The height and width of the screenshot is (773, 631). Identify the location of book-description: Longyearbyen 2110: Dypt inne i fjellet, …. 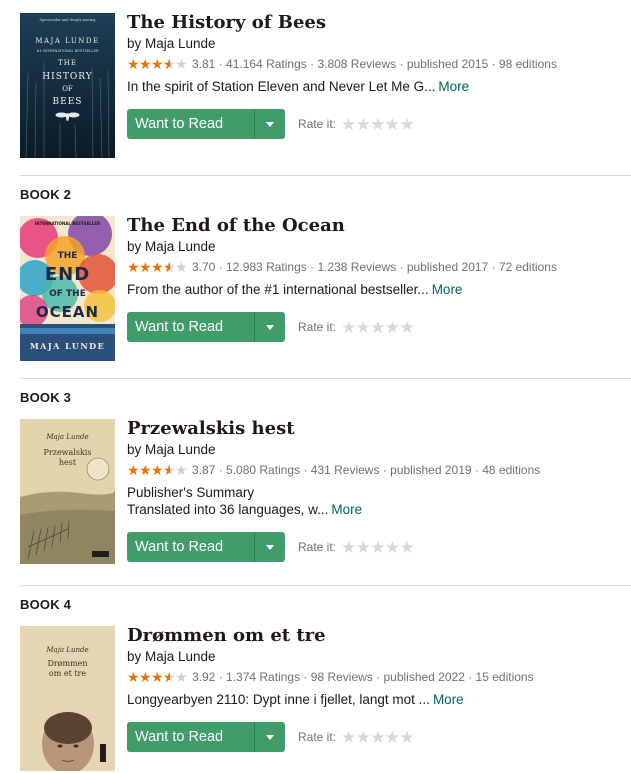
(295, 699).